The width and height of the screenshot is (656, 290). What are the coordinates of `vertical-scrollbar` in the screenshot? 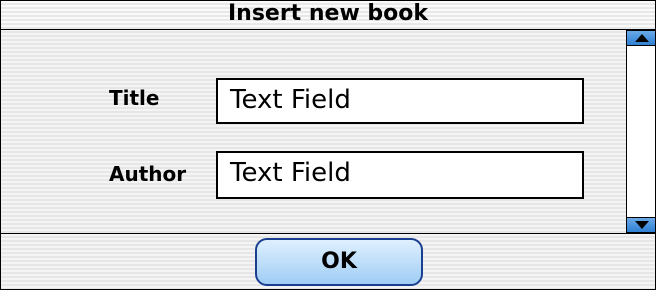 It's located at (640, 131).